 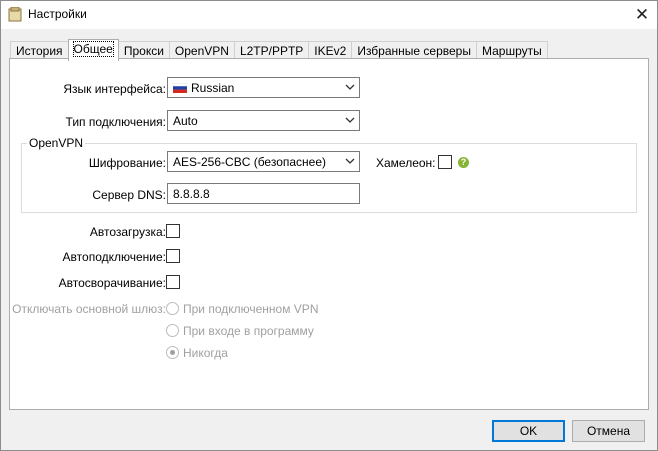 What do you see at coordinates (445, 162) in the screenshot?
I see `chameleon-checkbox` at bounding box center [445, 162].